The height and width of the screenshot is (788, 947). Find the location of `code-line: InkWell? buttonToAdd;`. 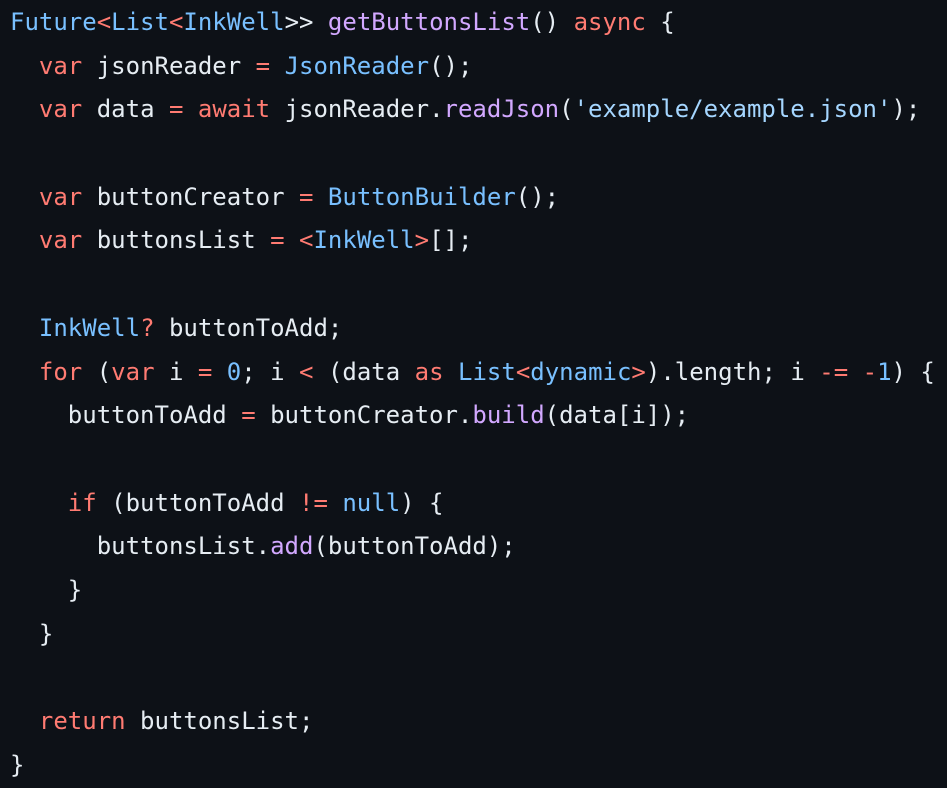

code-line: InkWell? buttonToAdd; is located at coordinates (478, 329).